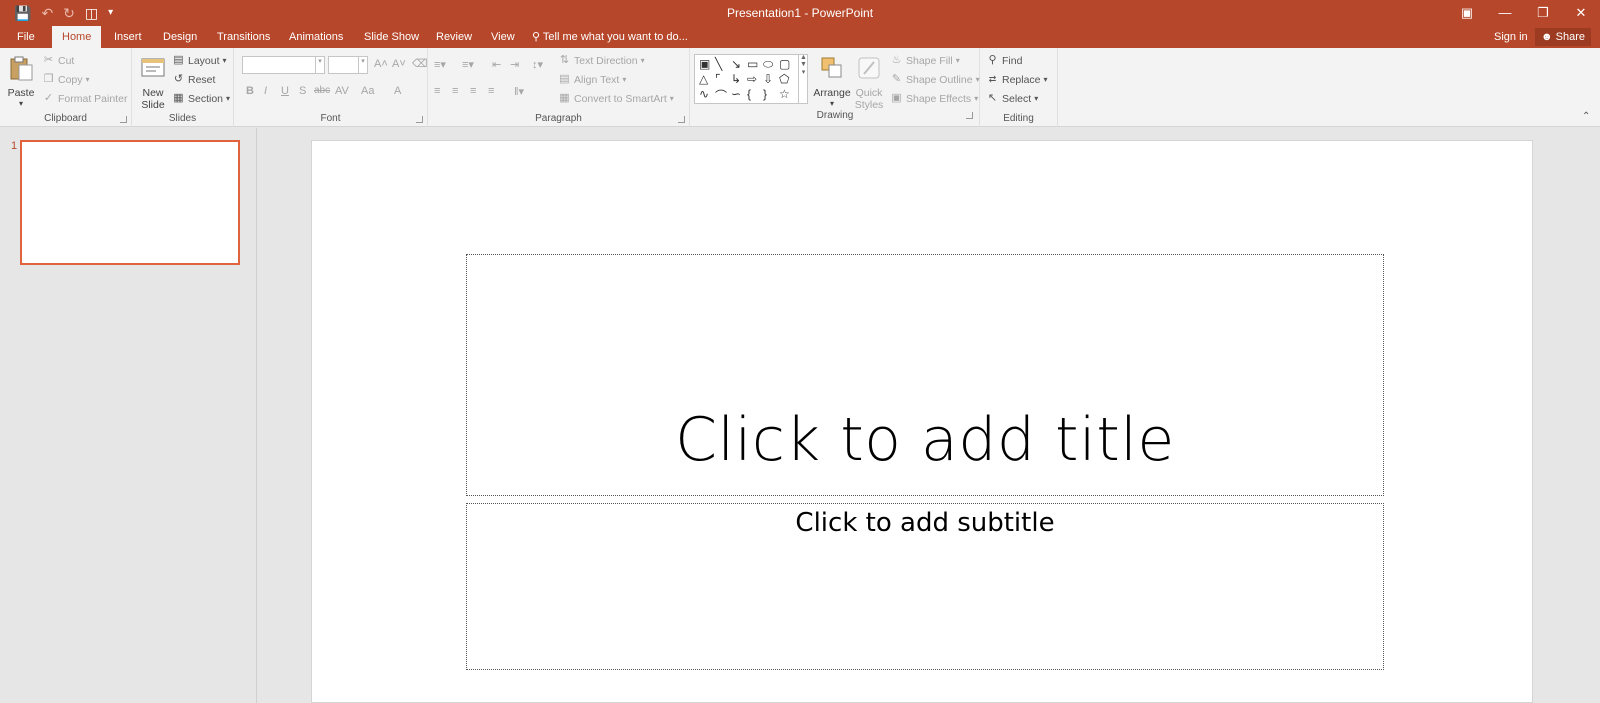 Image resolution: width=1600 pixels, height=703 pixels. I want to click on font-launcher-icon, so click(419, 119).